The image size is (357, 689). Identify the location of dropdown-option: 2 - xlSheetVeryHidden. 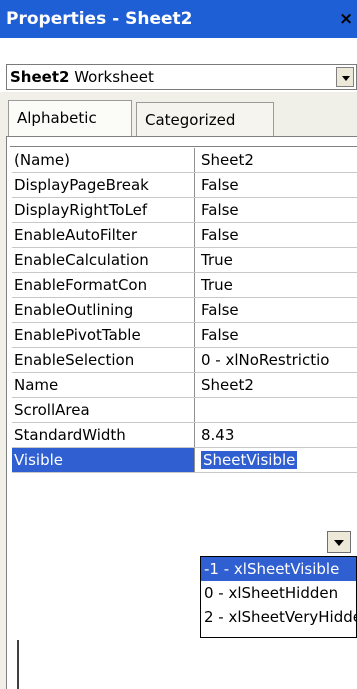
(278, 617).